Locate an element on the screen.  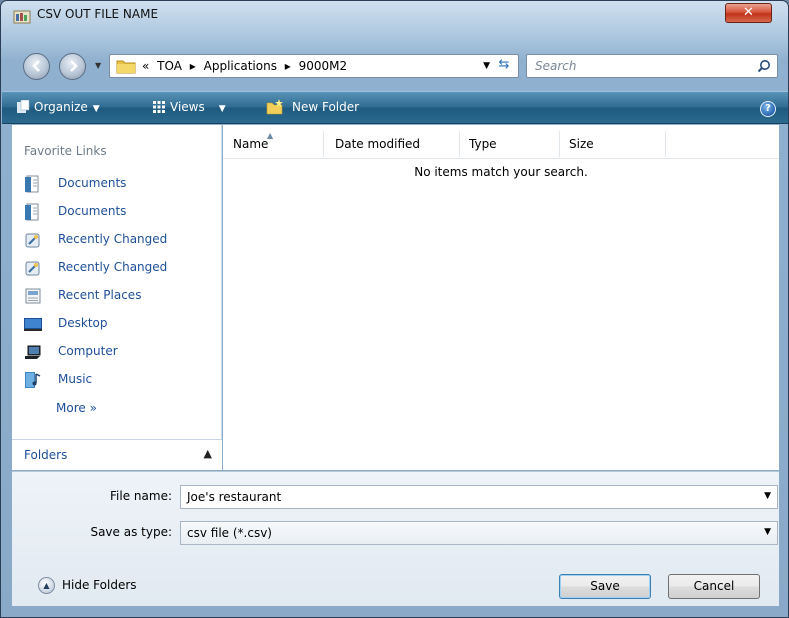
column-headers: Name ▲ Date modified Type Size is located at coordinates (501, 142).